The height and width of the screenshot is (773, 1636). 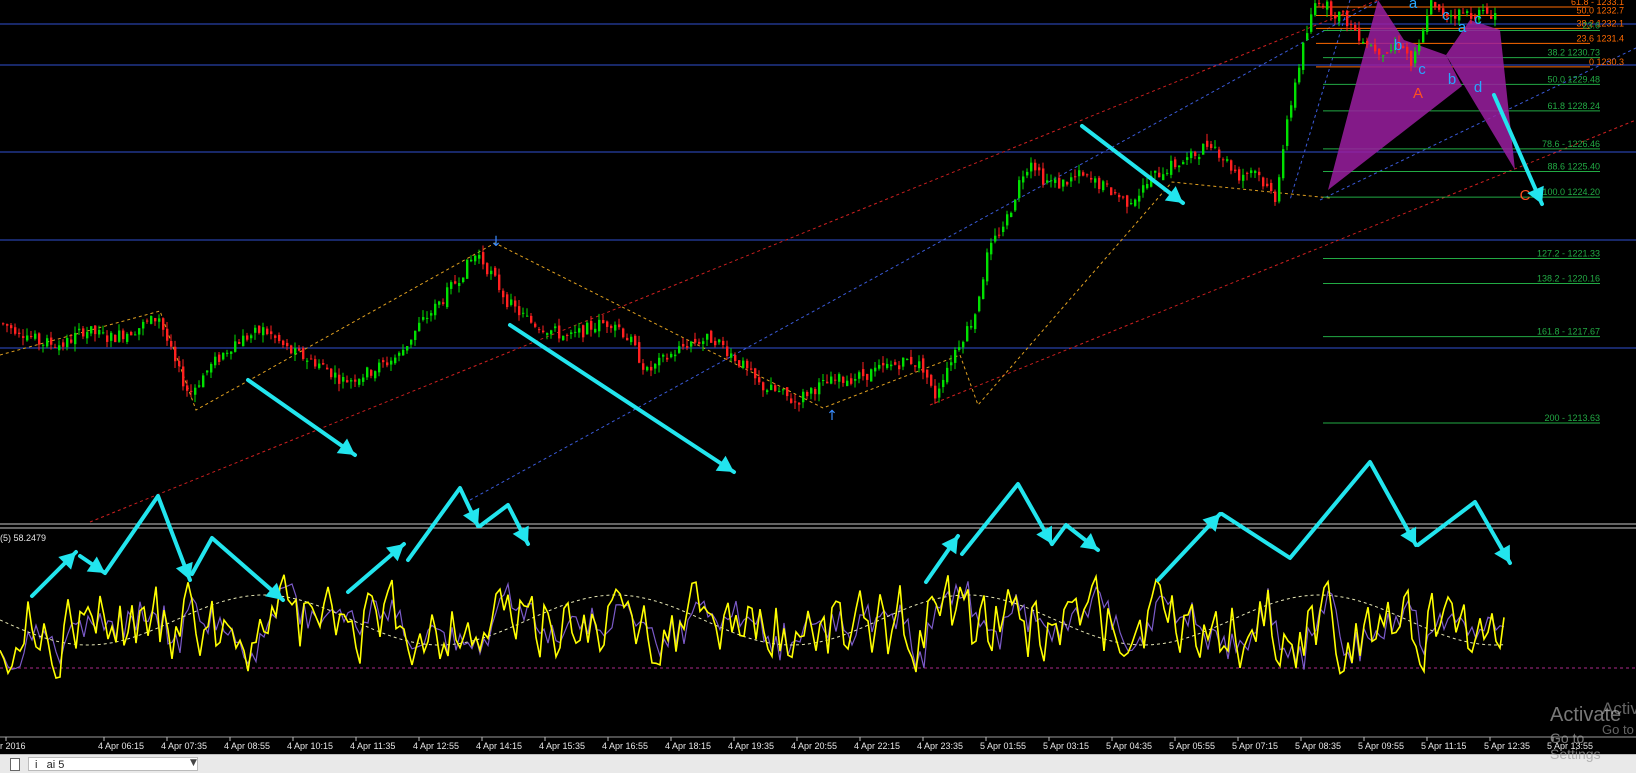 I want to click on fib-level-label-3: 23.6, so click(x=1591, y=26).